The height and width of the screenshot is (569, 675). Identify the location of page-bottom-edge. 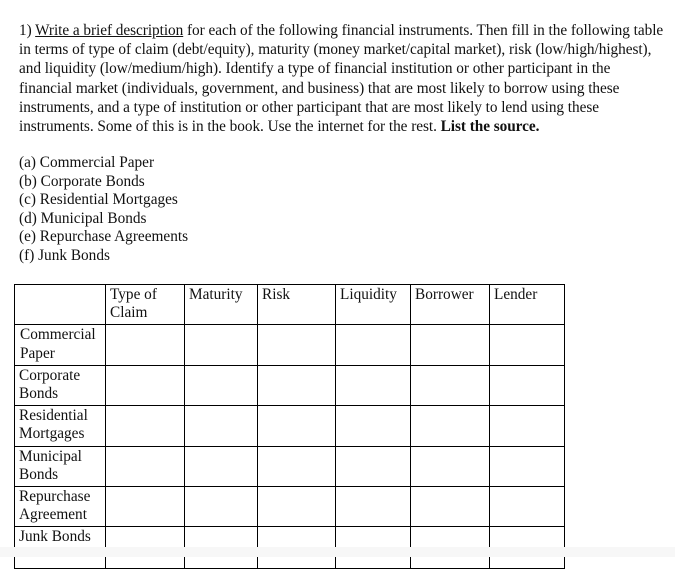
(337, 552).